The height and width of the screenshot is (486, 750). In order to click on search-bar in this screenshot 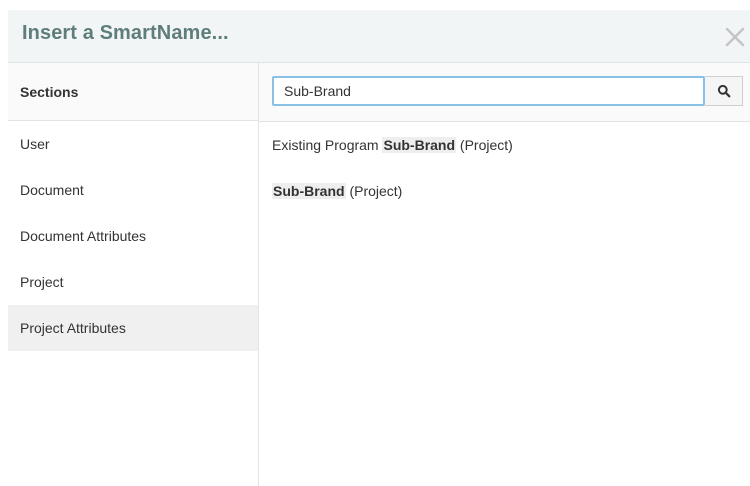, I will do `click(504, 92)`.